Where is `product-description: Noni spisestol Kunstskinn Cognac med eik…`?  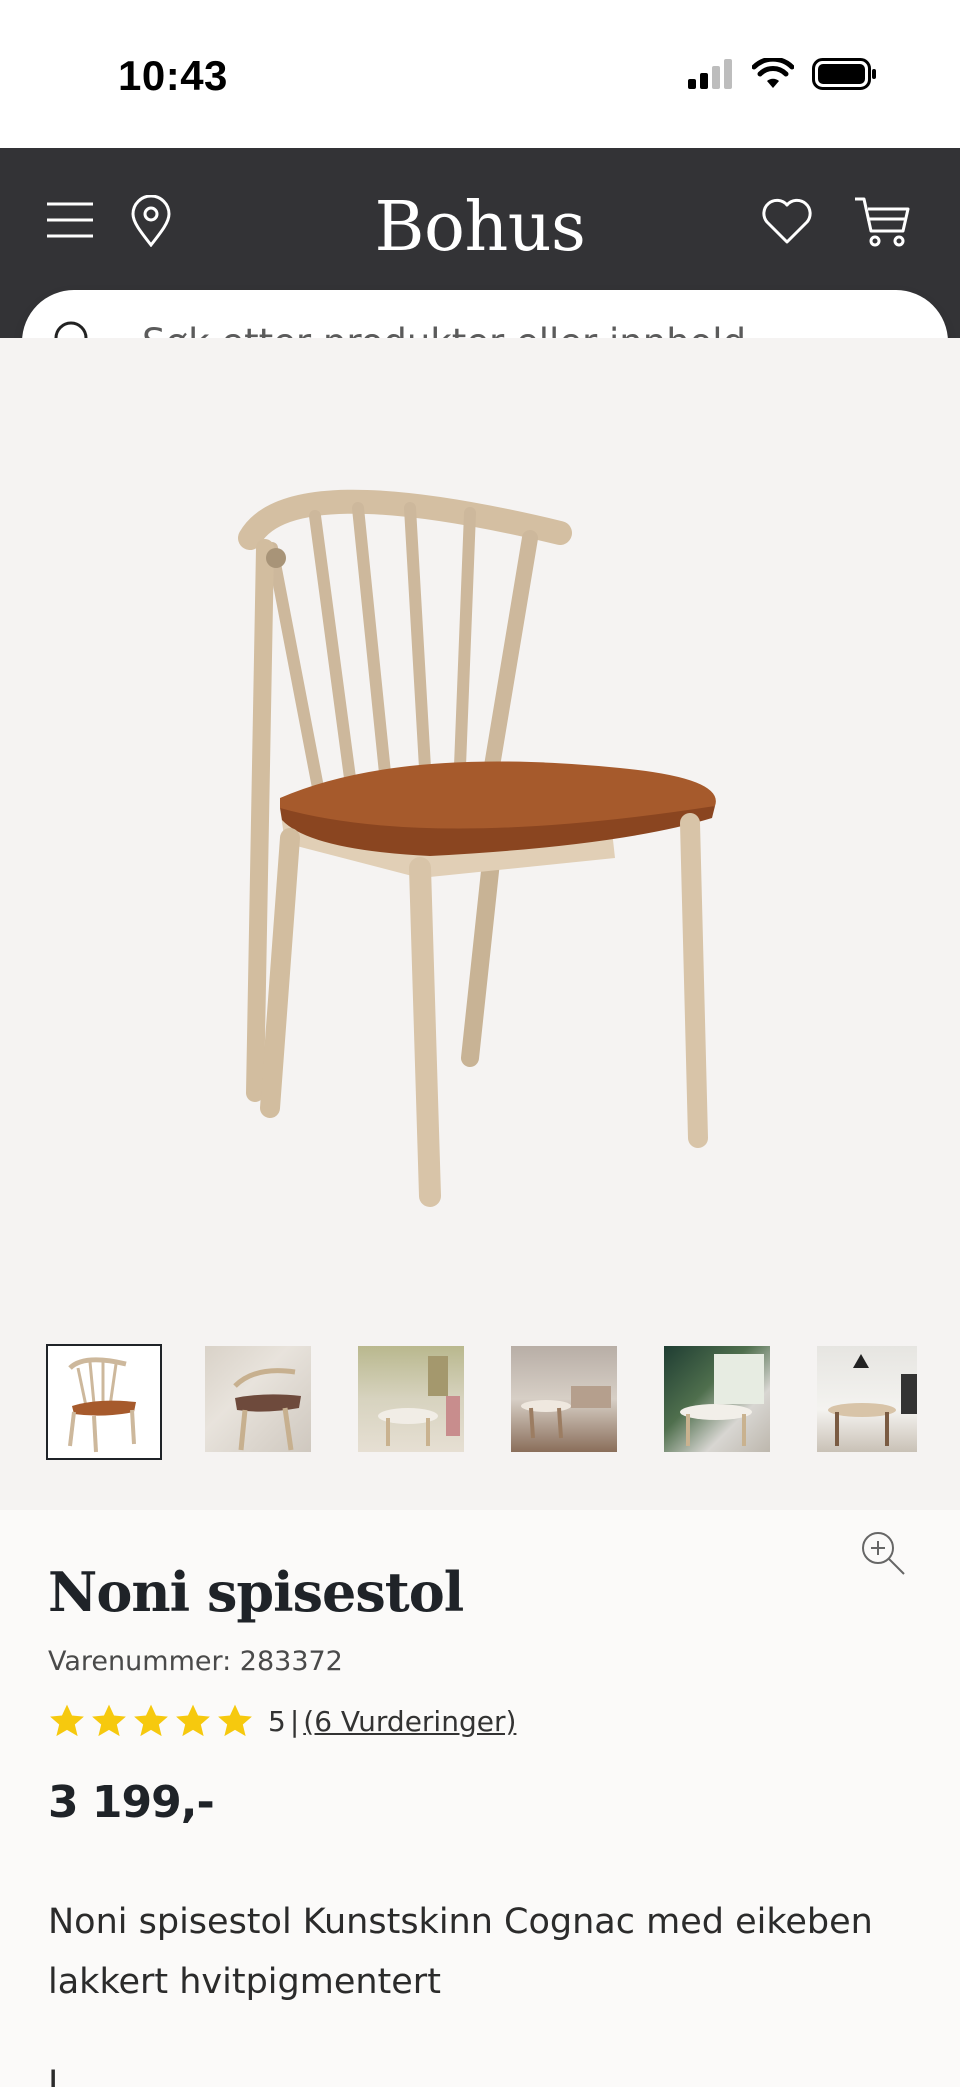
product-description: Noni spisestol Kunstskinn Cognac med eik… is located at coordinates (460, 1952).